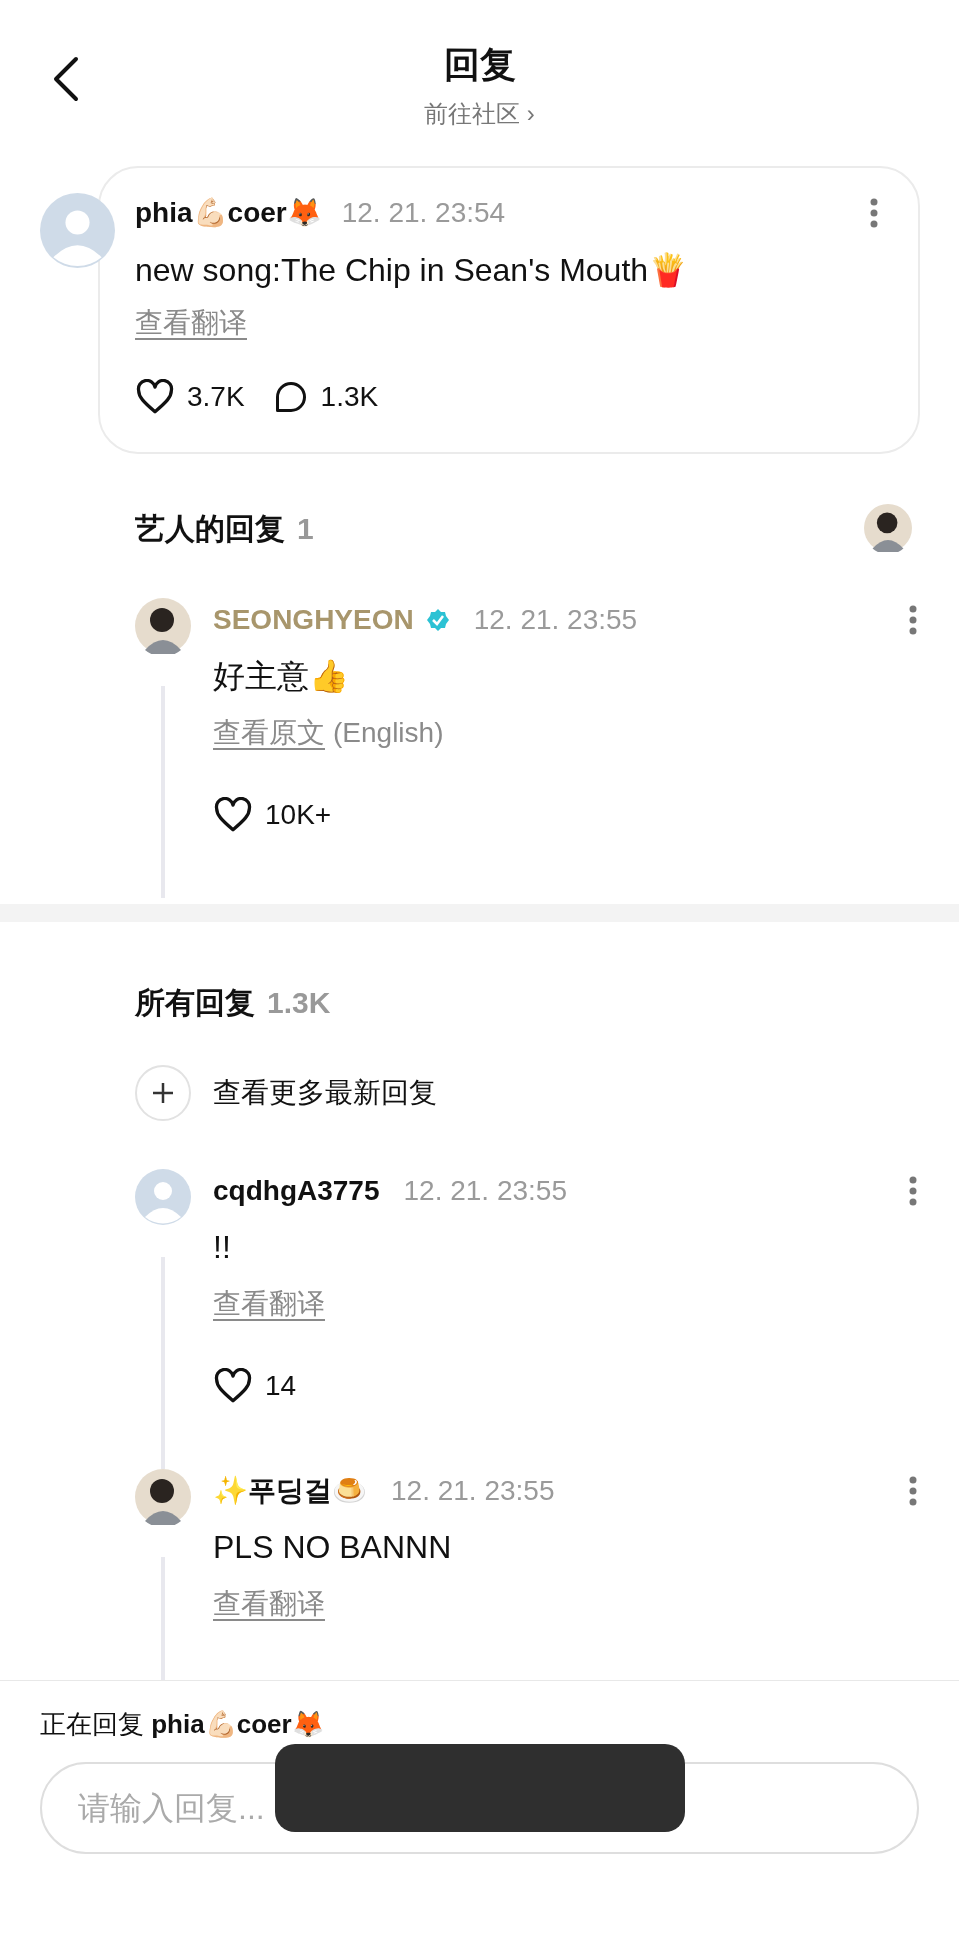 This screenshot has height=1960, width=959. I want to click on comment-text: !!, so click(222, 1247).